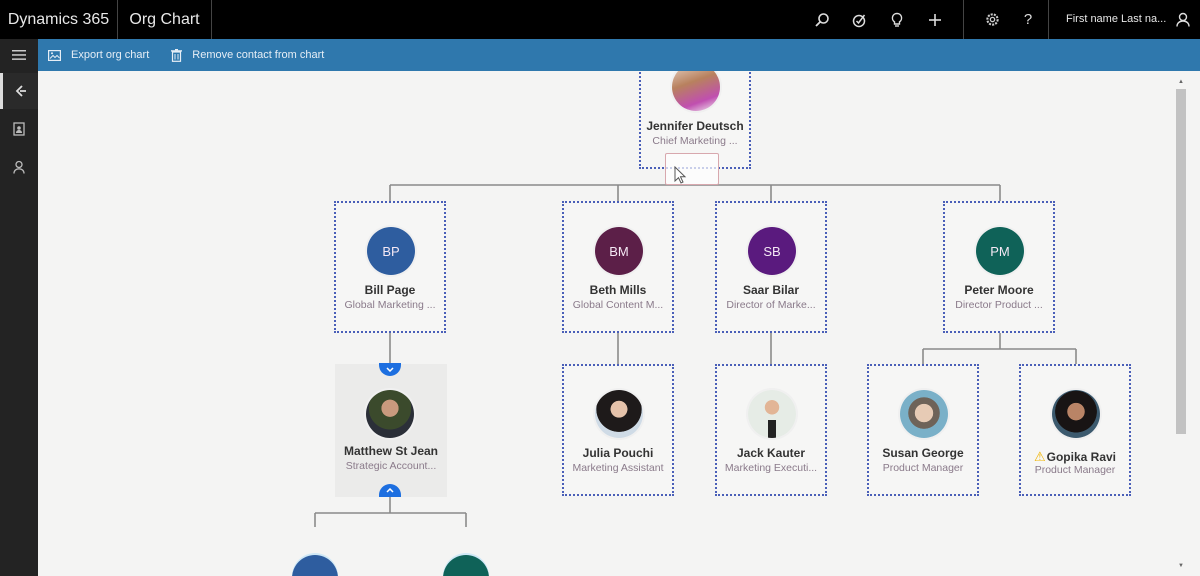 This screenshot has height=576, width=1200. I want to click on contact-name: Susan George, so click(923, 453).